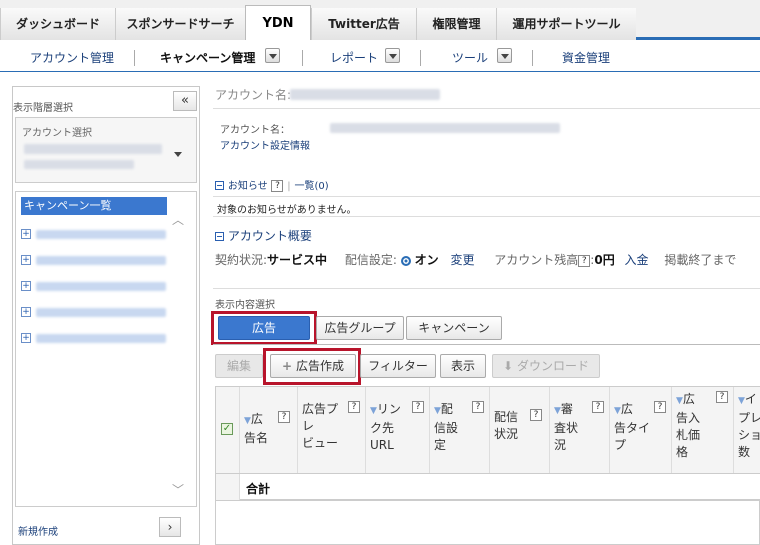  What do you see at coordinates (456, 24) in the screenshot?
I see `tab-permissions: 権限管理` at bounding box center [456, 24].